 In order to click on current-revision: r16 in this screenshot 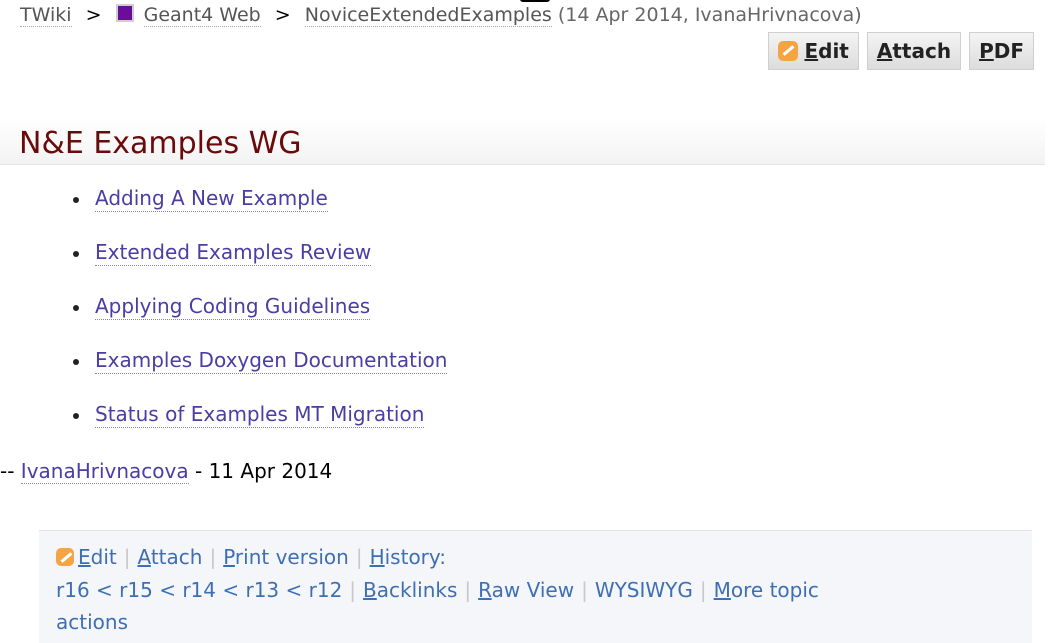, I will do `click(73, 590)`.